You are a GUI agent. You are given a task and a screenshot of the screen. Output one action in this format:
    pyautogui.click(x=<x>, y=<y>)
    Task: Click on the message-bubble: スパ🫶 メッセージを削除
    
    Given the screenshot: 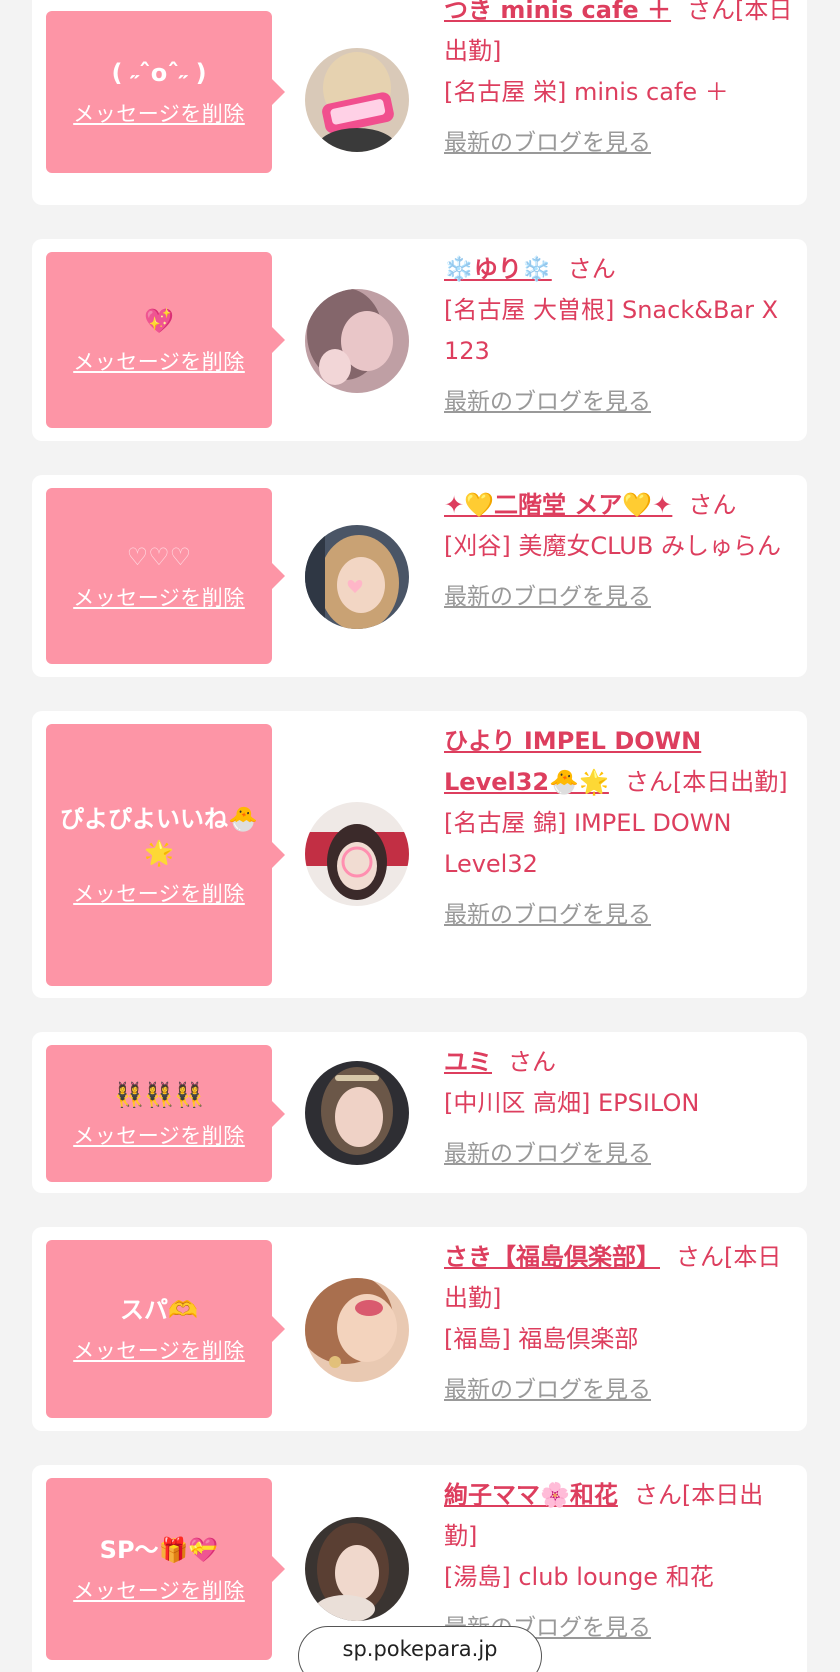 What is the action you would take?
    pyautogui.click(x=165, y=1329)
    